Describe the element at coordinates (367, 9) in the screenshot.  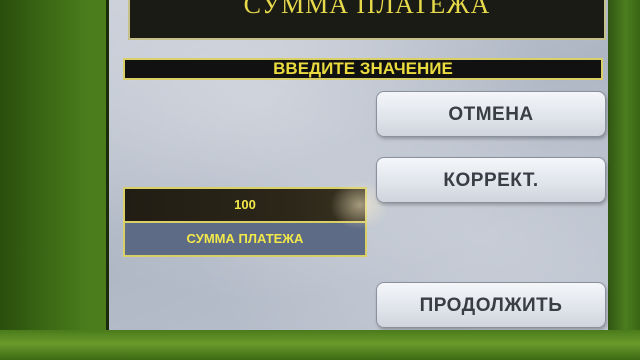
I see `page-title: СУММА ПЛАТЕЖА` at that location.